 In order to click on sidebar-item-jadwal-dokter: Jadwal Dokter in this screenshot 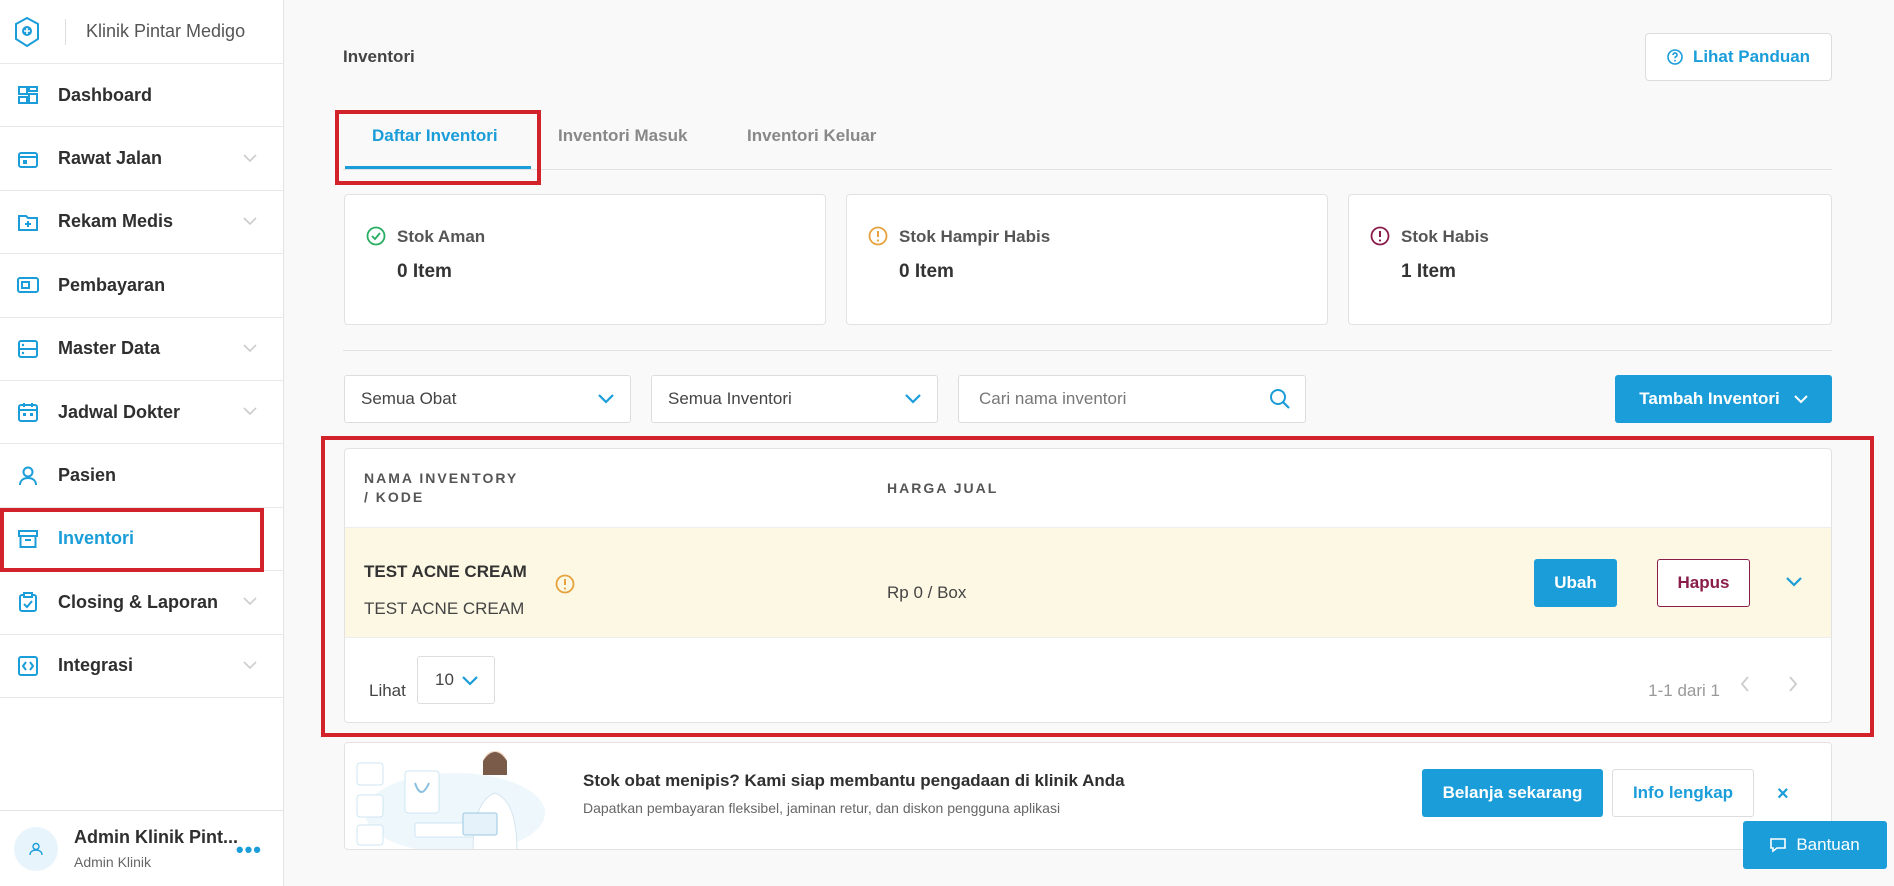, I will do `click(141, 413)`.